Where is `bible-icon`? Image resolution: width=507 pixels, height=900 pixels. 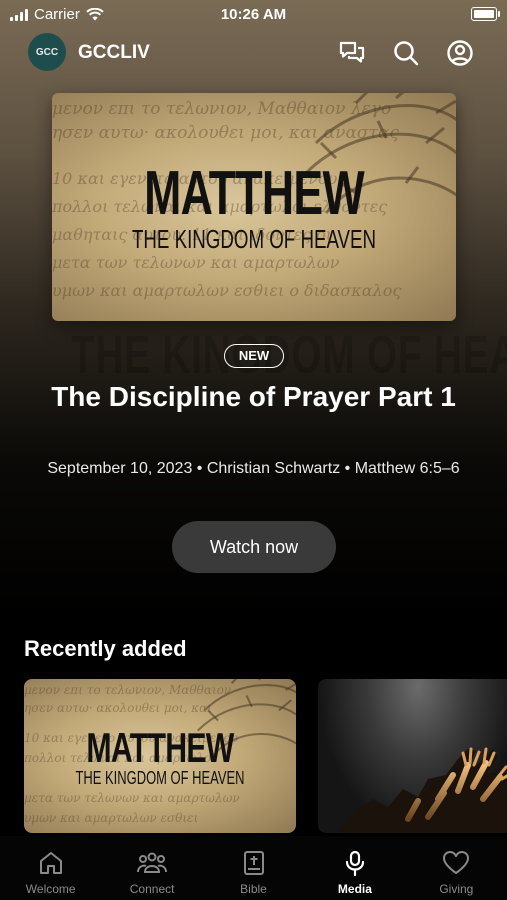 bible-icon is located at coordinates (253, 863).